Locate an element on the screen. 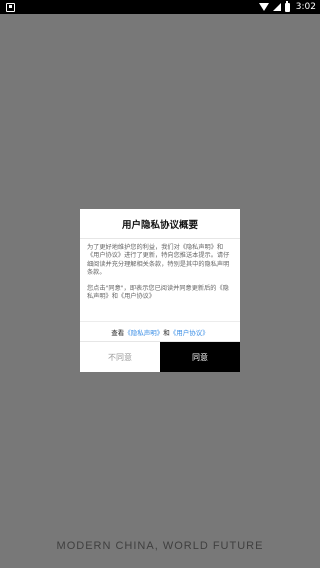 The image size is (320, 568). links-prefix: 查看 is located at coordinates (118, 332).